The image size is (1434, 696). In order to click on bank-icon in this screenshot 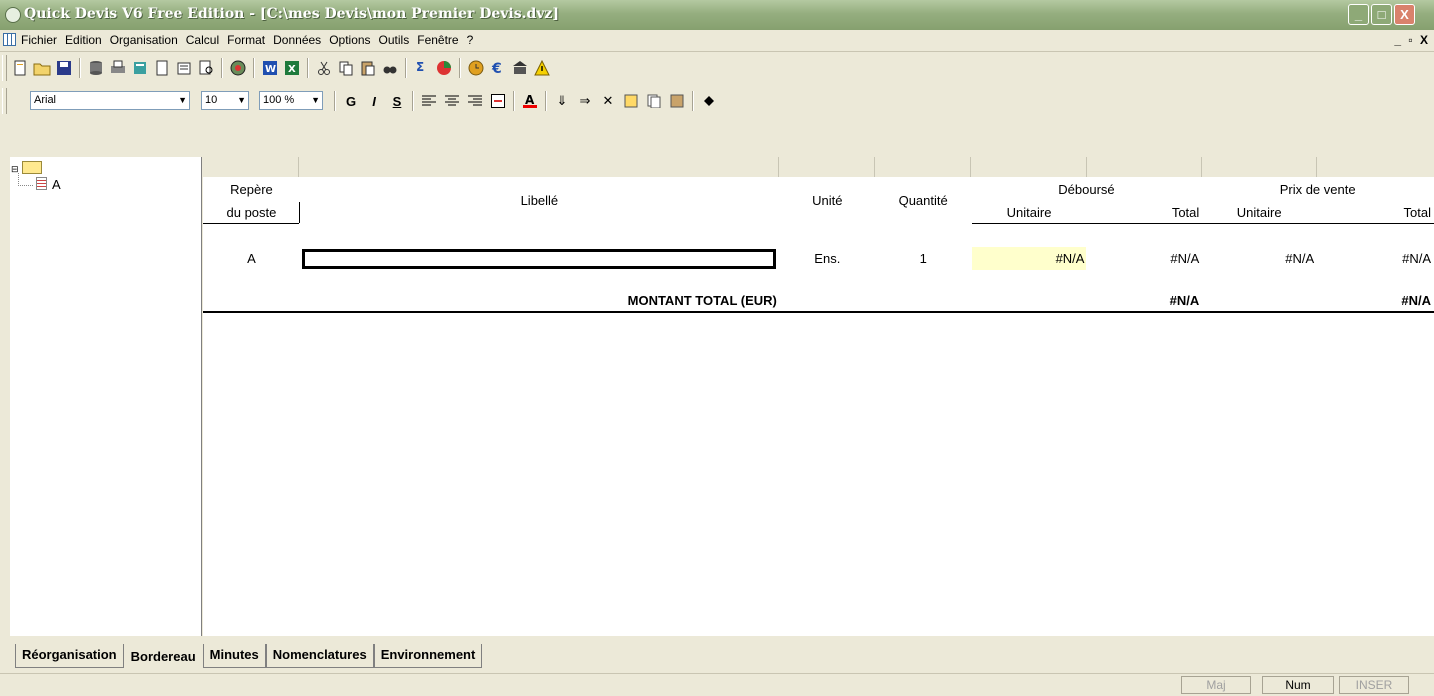, I will do `click(520, 68)`.